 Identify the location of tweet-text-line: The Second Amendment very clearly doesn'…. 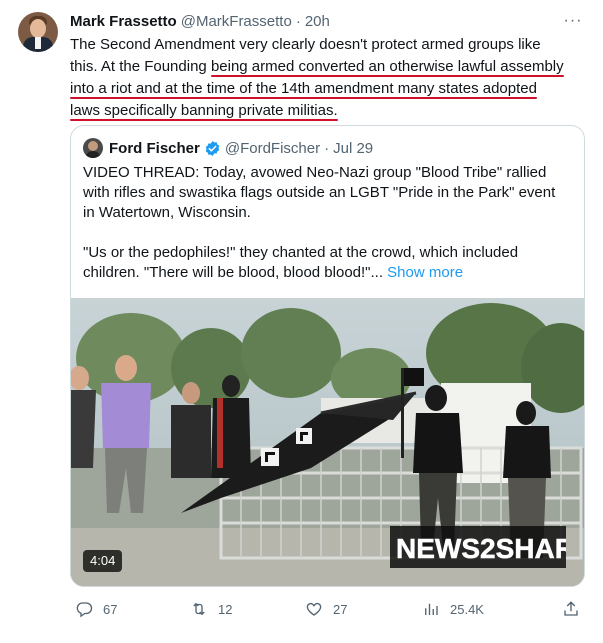
(305, 44).